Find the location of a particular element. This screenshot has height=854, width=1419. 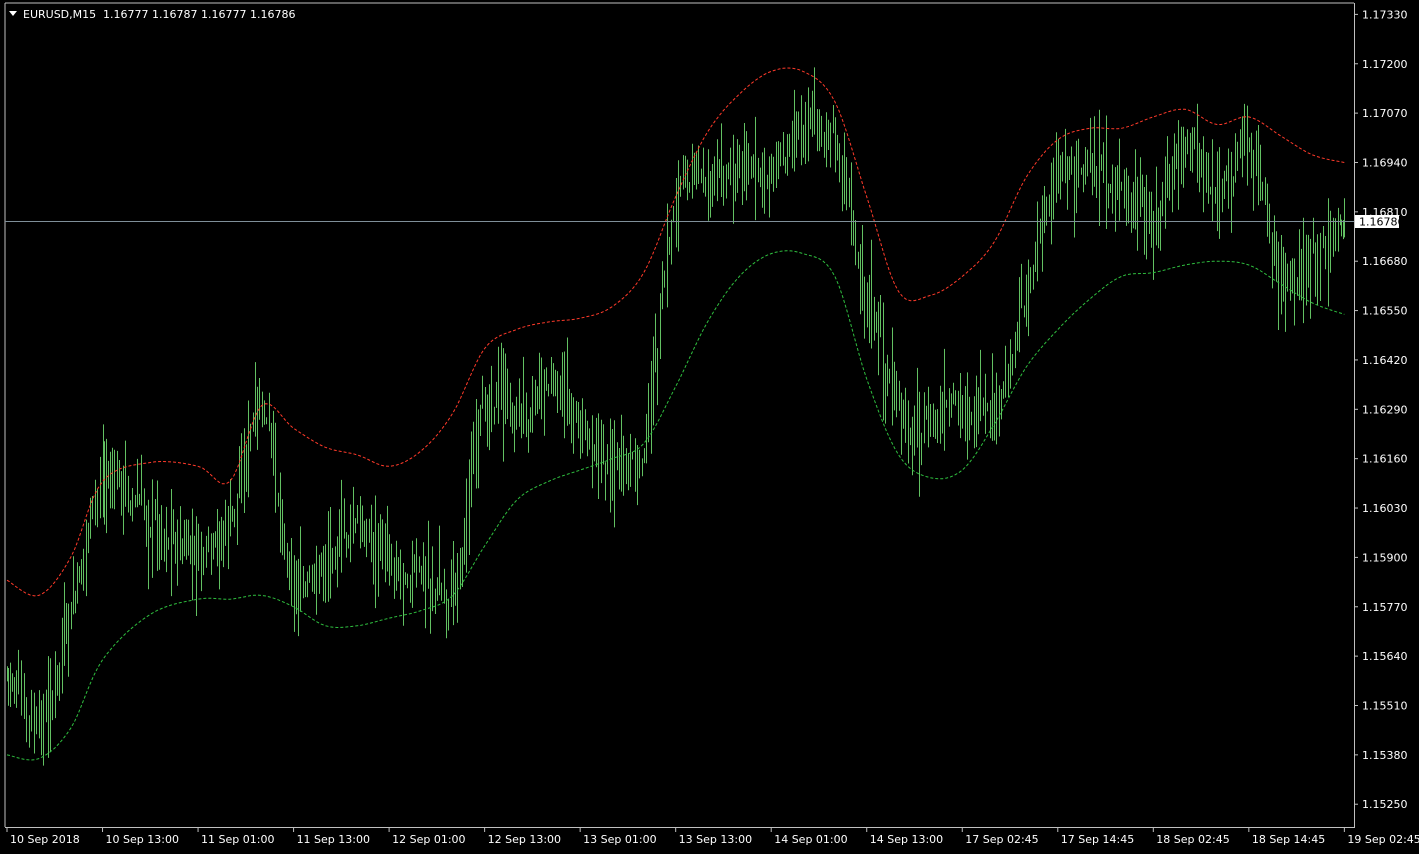

time-tick-label: 12 Sep 13:00 is located at coordinates (524, 839).